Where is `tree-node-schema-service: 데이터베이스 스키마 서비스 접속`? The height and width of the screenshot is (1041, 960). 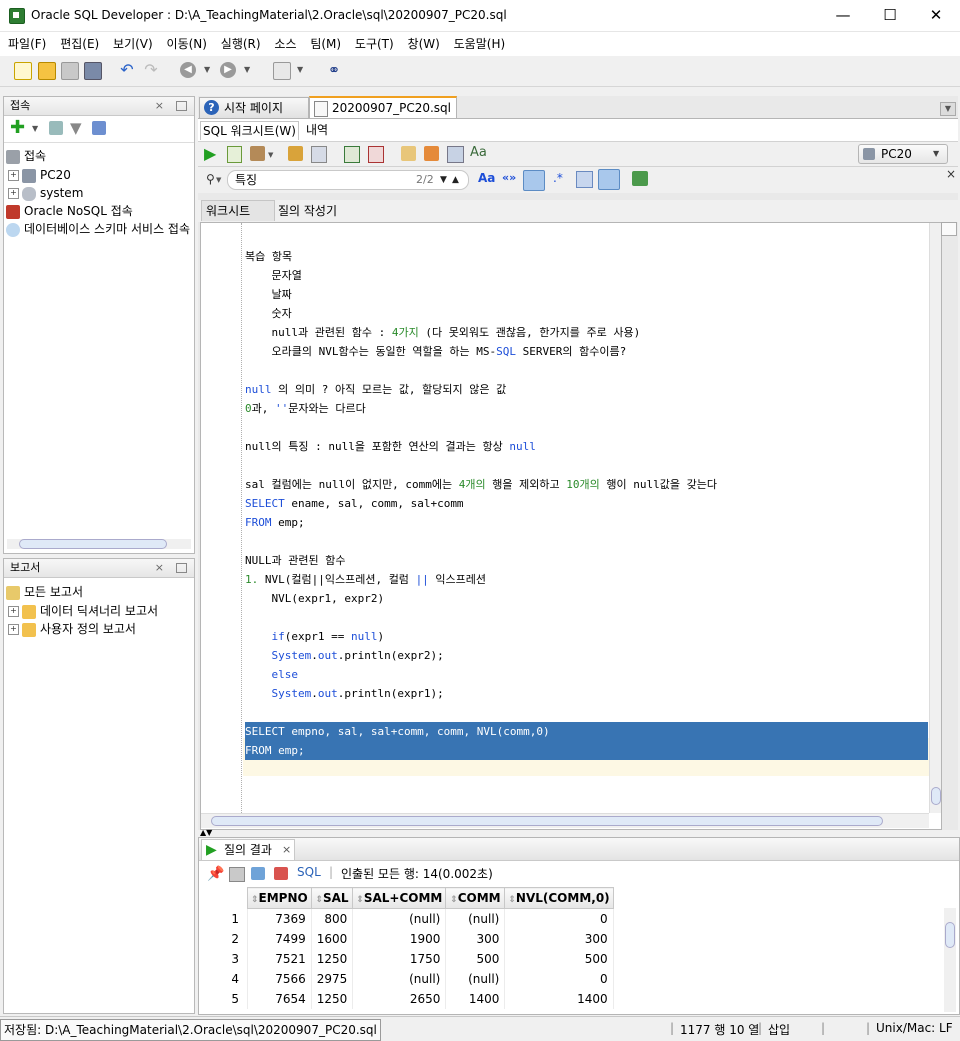
tree-node-schema-service: 데이터베이스 스키마 서비스 접속 is located at coordinates (99, 229).